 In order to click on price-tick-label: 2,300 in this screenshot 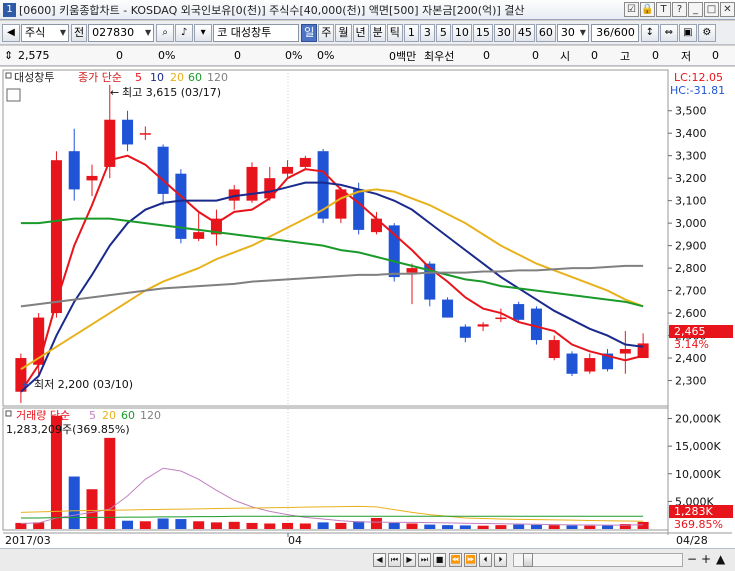, I will do `click(691, 381)`.